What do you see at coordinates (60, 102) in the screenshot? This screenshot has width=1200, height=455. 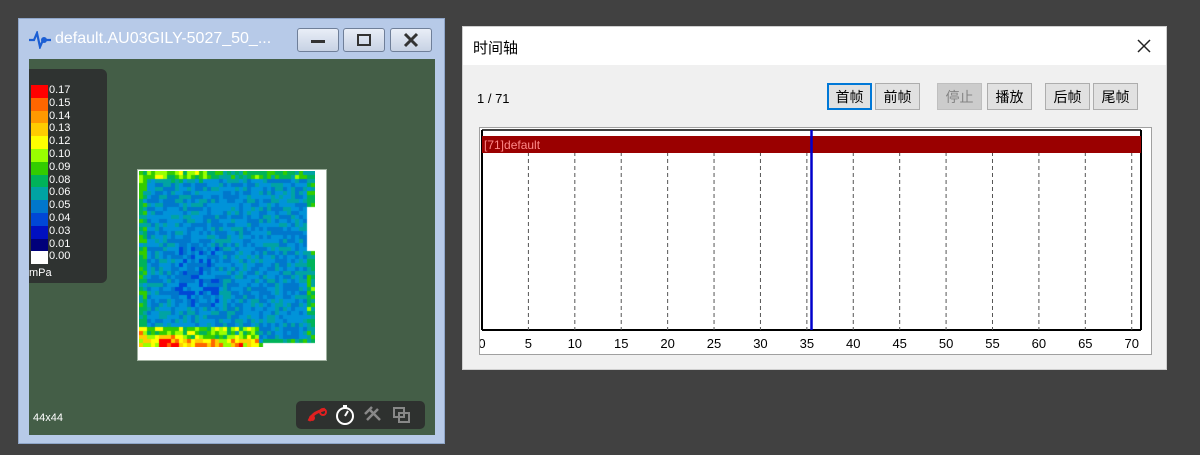 I see `legend-label: 0.15` at bounding box center [60, 102].